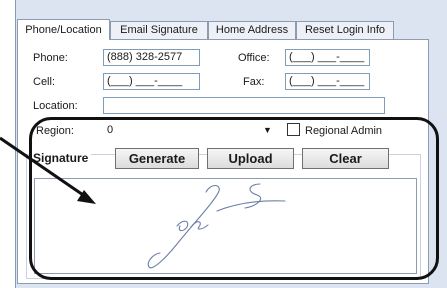  I want to click on region-dropdown: 0, so click(191, 130).